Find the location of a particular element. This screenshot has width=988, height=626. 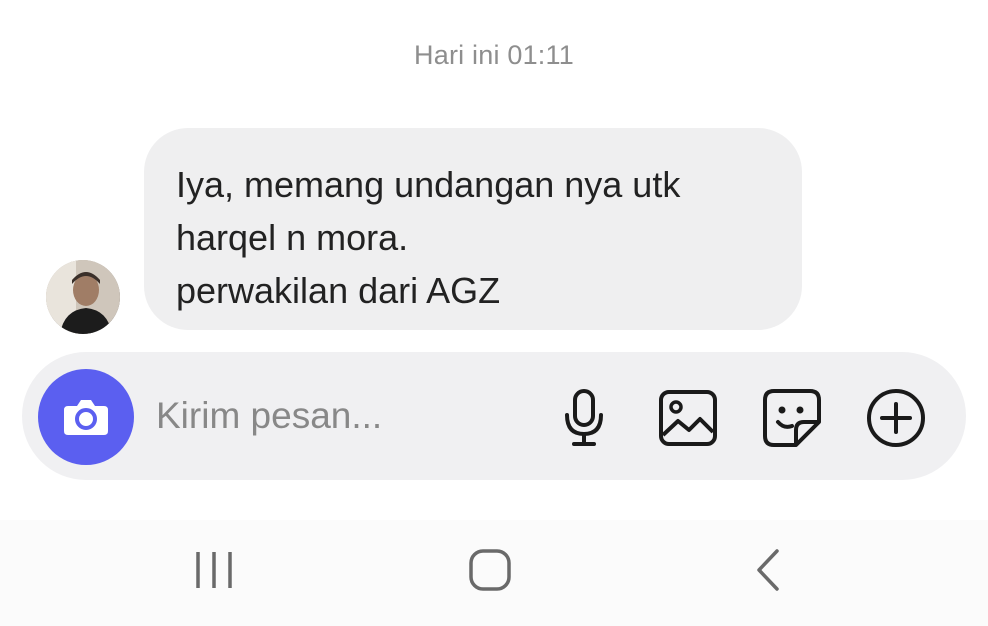

recent-apps-button is located at coordinates (214, 570).